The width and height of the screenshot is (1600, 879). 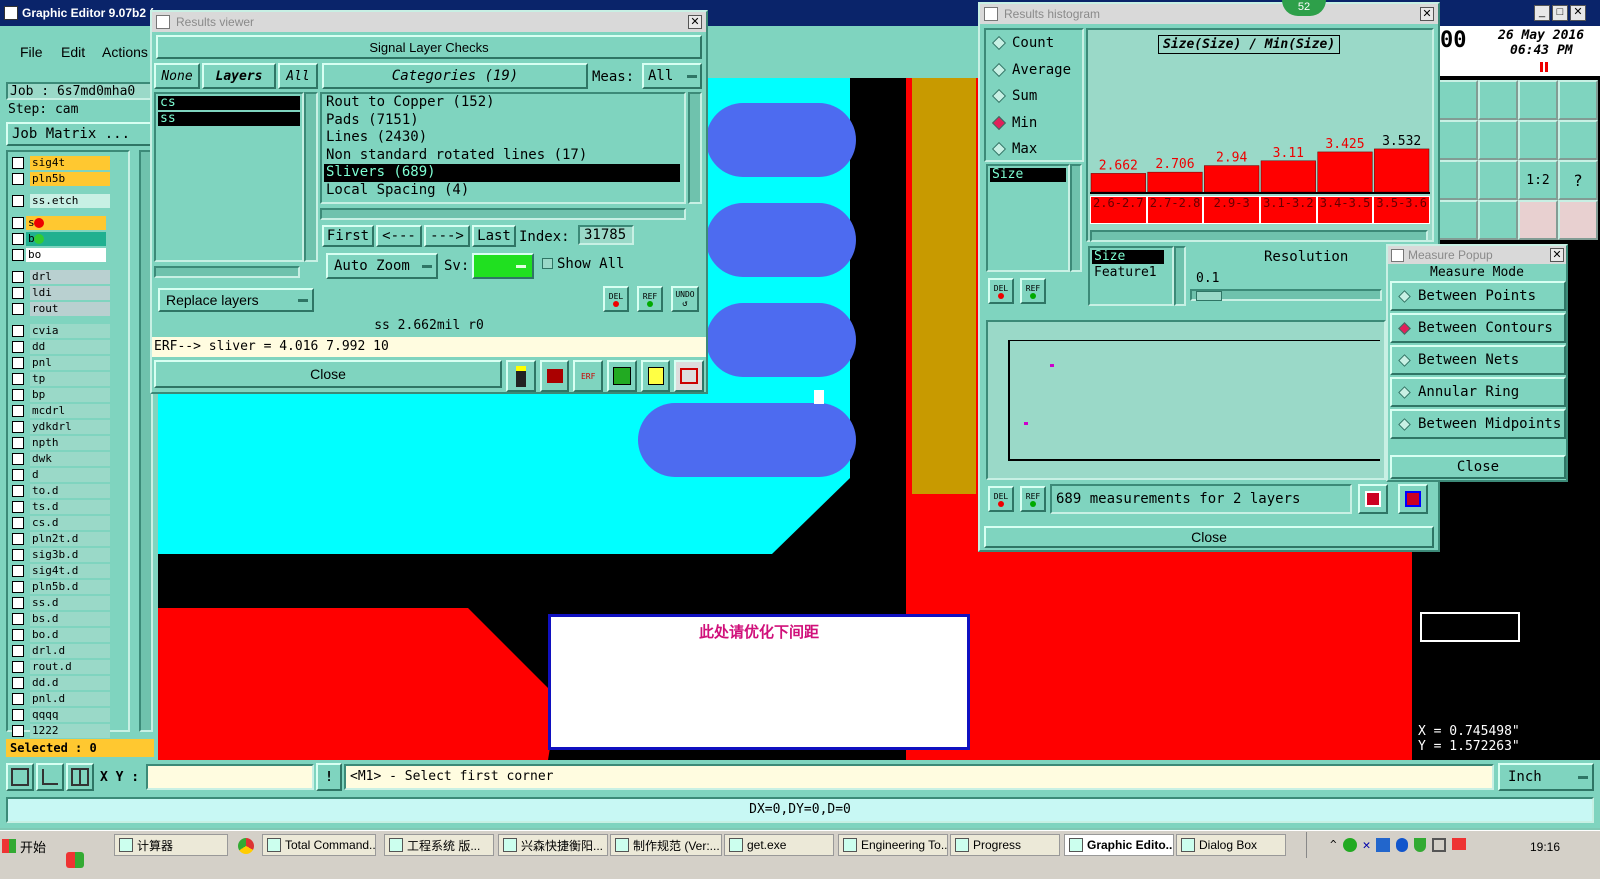 What do you see at coordinates (1367, 846) in the screenshot?
I see `tray-x-icon: ✕` at bounding box center [1367, 846].